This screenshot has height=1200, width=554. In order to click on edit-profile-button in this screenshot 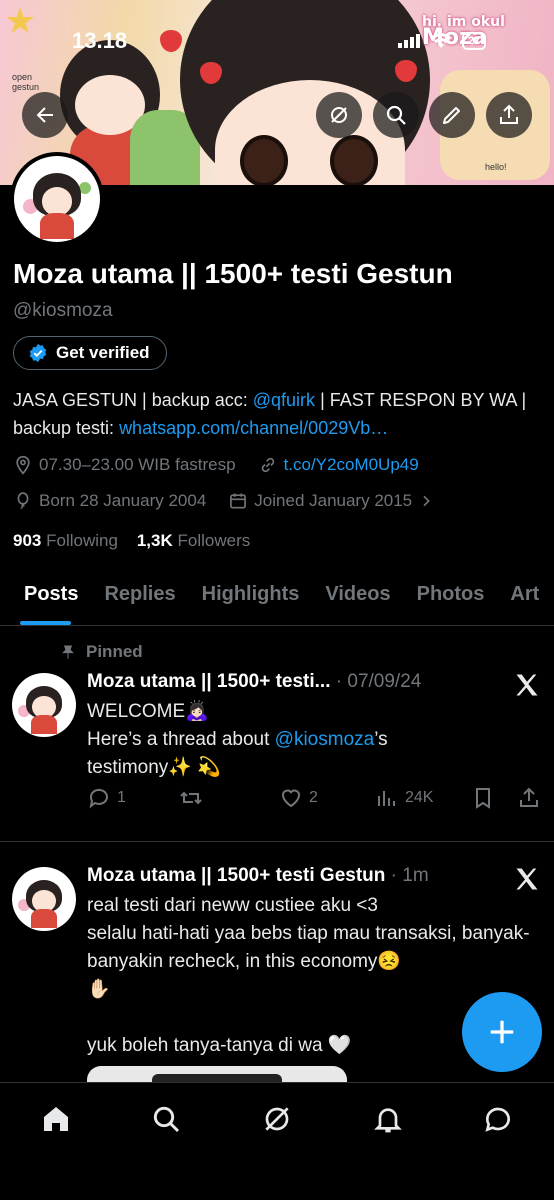, I will do `click(452, 115)`.